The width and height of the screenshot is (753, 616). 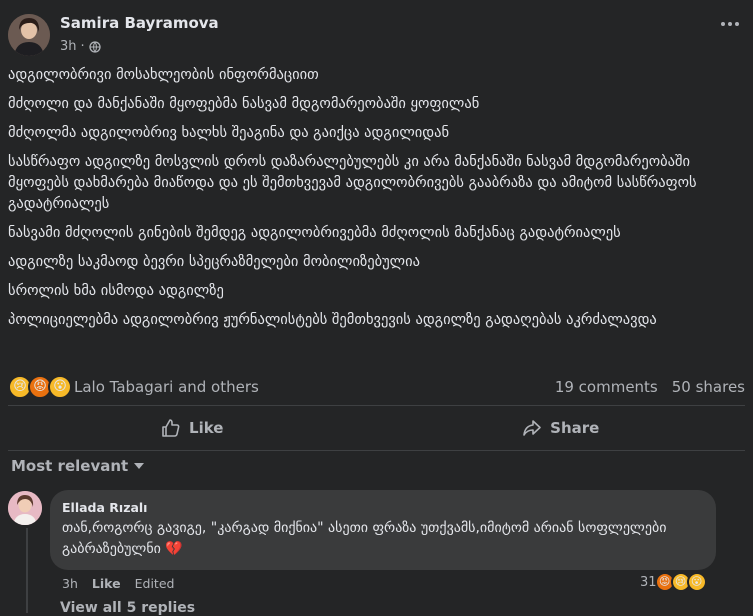 I want to click on shares-count: 50 shares, so click(x=708, y=387).